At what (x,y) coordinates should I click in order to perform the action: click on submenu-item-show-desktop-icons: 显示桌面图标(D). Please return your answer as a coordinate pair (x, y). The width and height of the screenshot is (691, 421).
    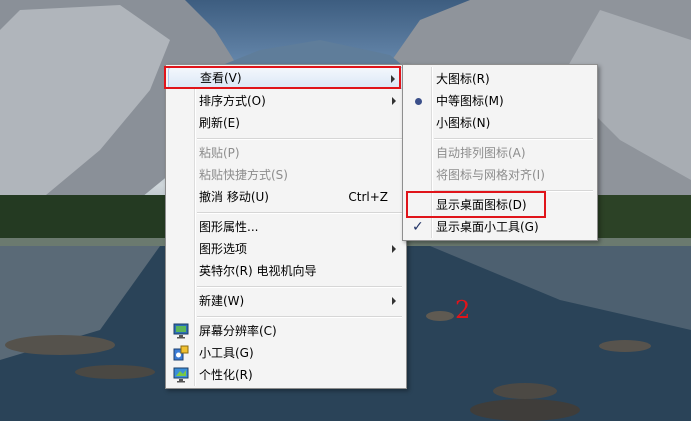
    Looking at the image, I should click on (500, 205).